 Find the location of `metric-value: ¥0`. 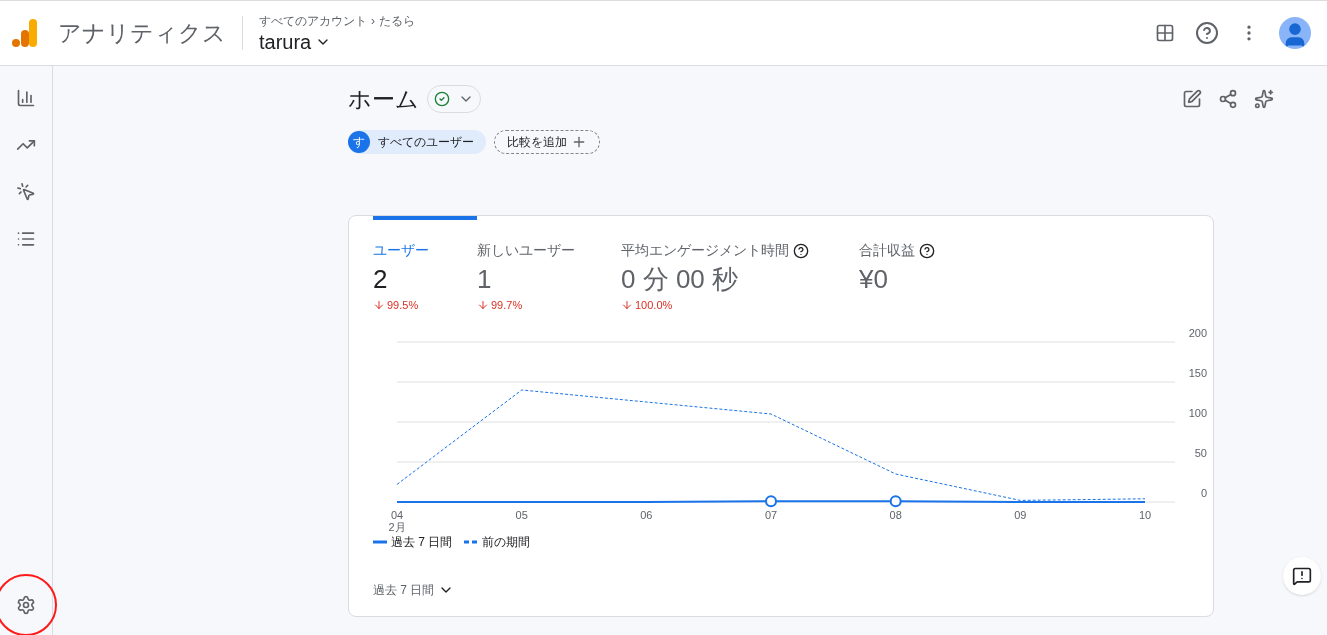

metric-value: ¥0 is located at coordinates (873, 279).